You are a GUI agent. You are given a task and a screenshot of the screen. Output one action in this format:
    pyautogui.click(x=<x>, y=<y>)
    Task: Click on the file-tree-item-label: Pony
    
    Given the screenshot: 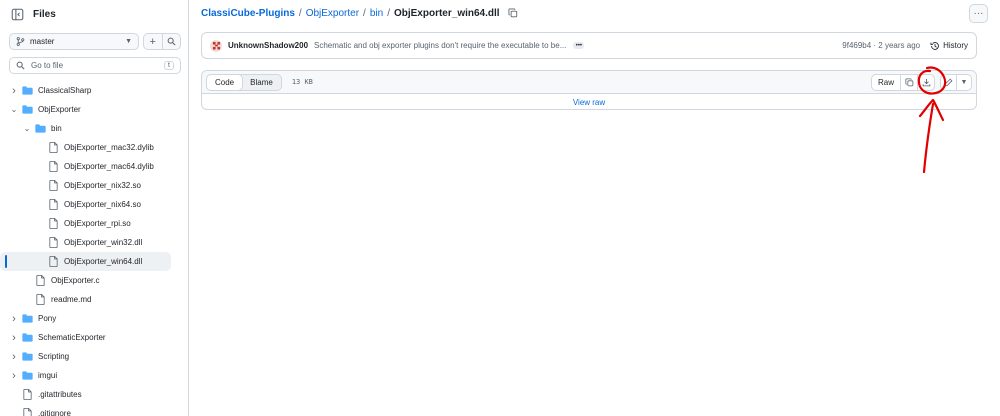 What is the action you would take?
    pyautogui.click(x=47, y=318)
    